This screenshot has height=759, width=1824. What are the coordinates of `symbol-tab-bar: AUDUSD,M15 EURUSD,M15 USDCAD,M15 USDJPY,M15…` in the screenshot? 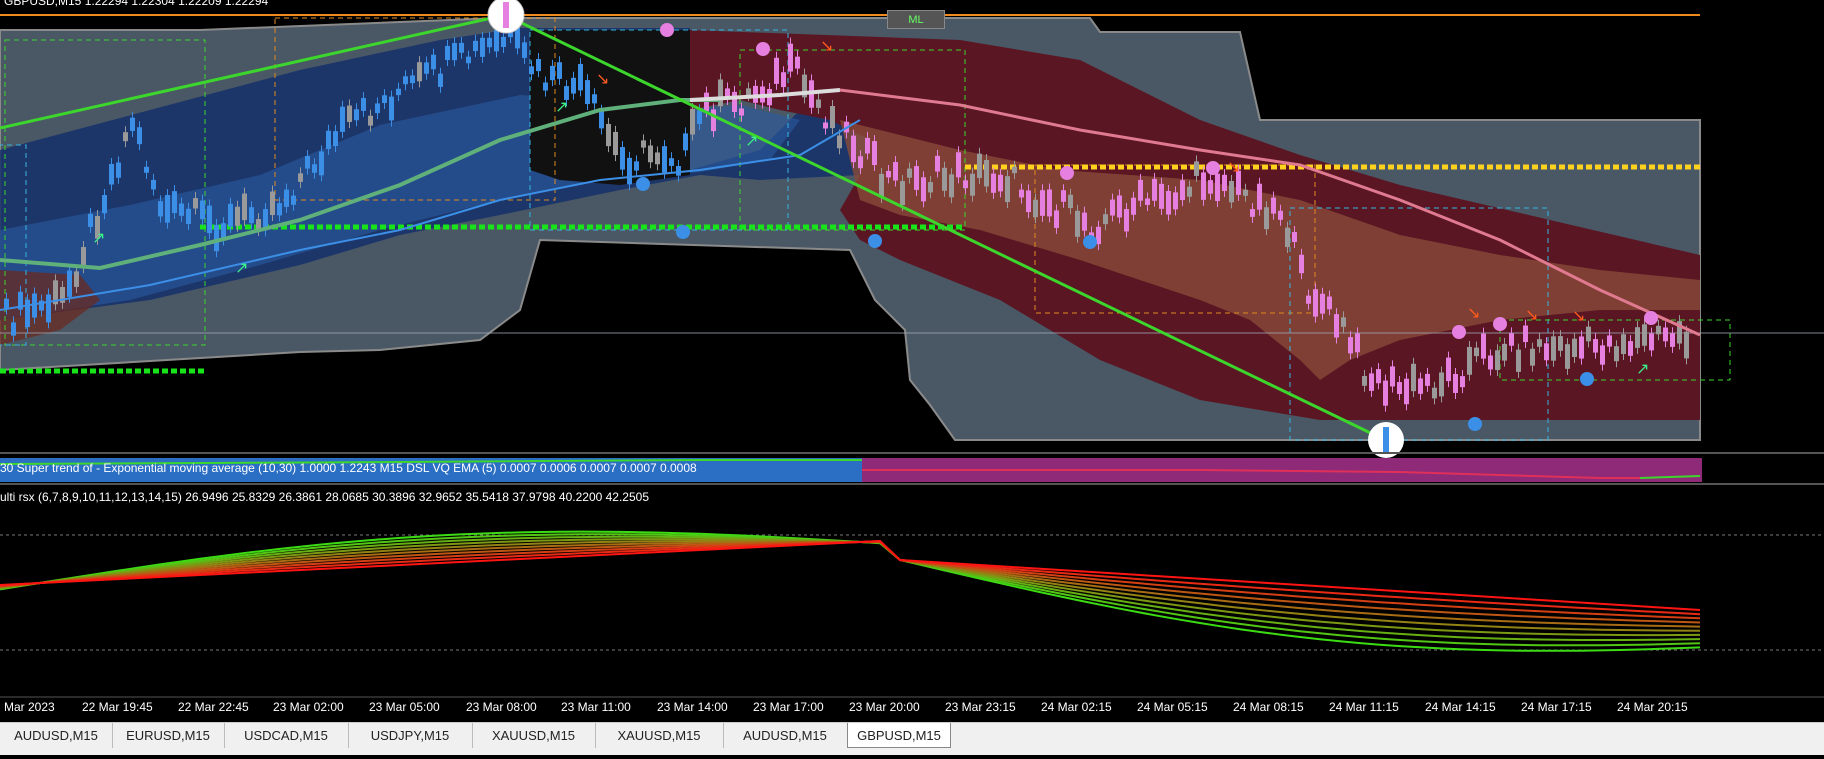 It's located at (912, 738).